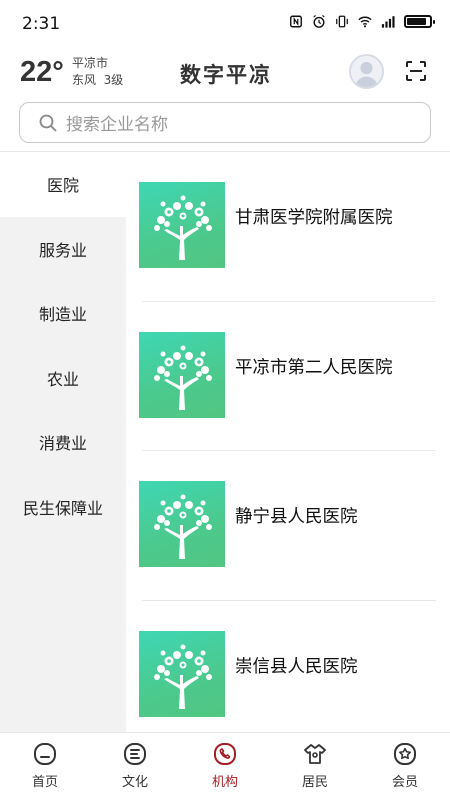  Describe the element at coordinates (225, 122) in the screenshot. I see `search-input: 搜索企业名称` at that location.